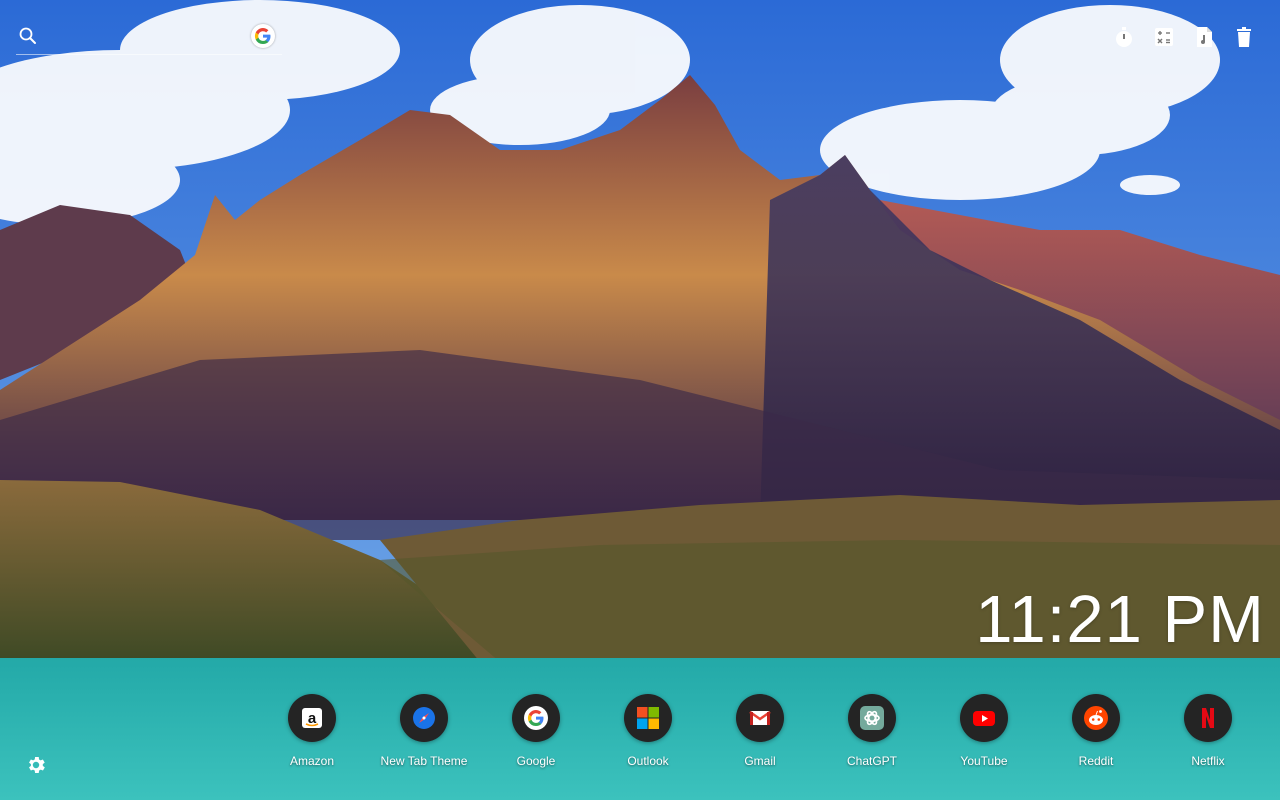 The image size is (1280, 800). Describe the element at coordinates (312, 761) in the screenshot. I see `shortcut-label: Amazon` at that location.